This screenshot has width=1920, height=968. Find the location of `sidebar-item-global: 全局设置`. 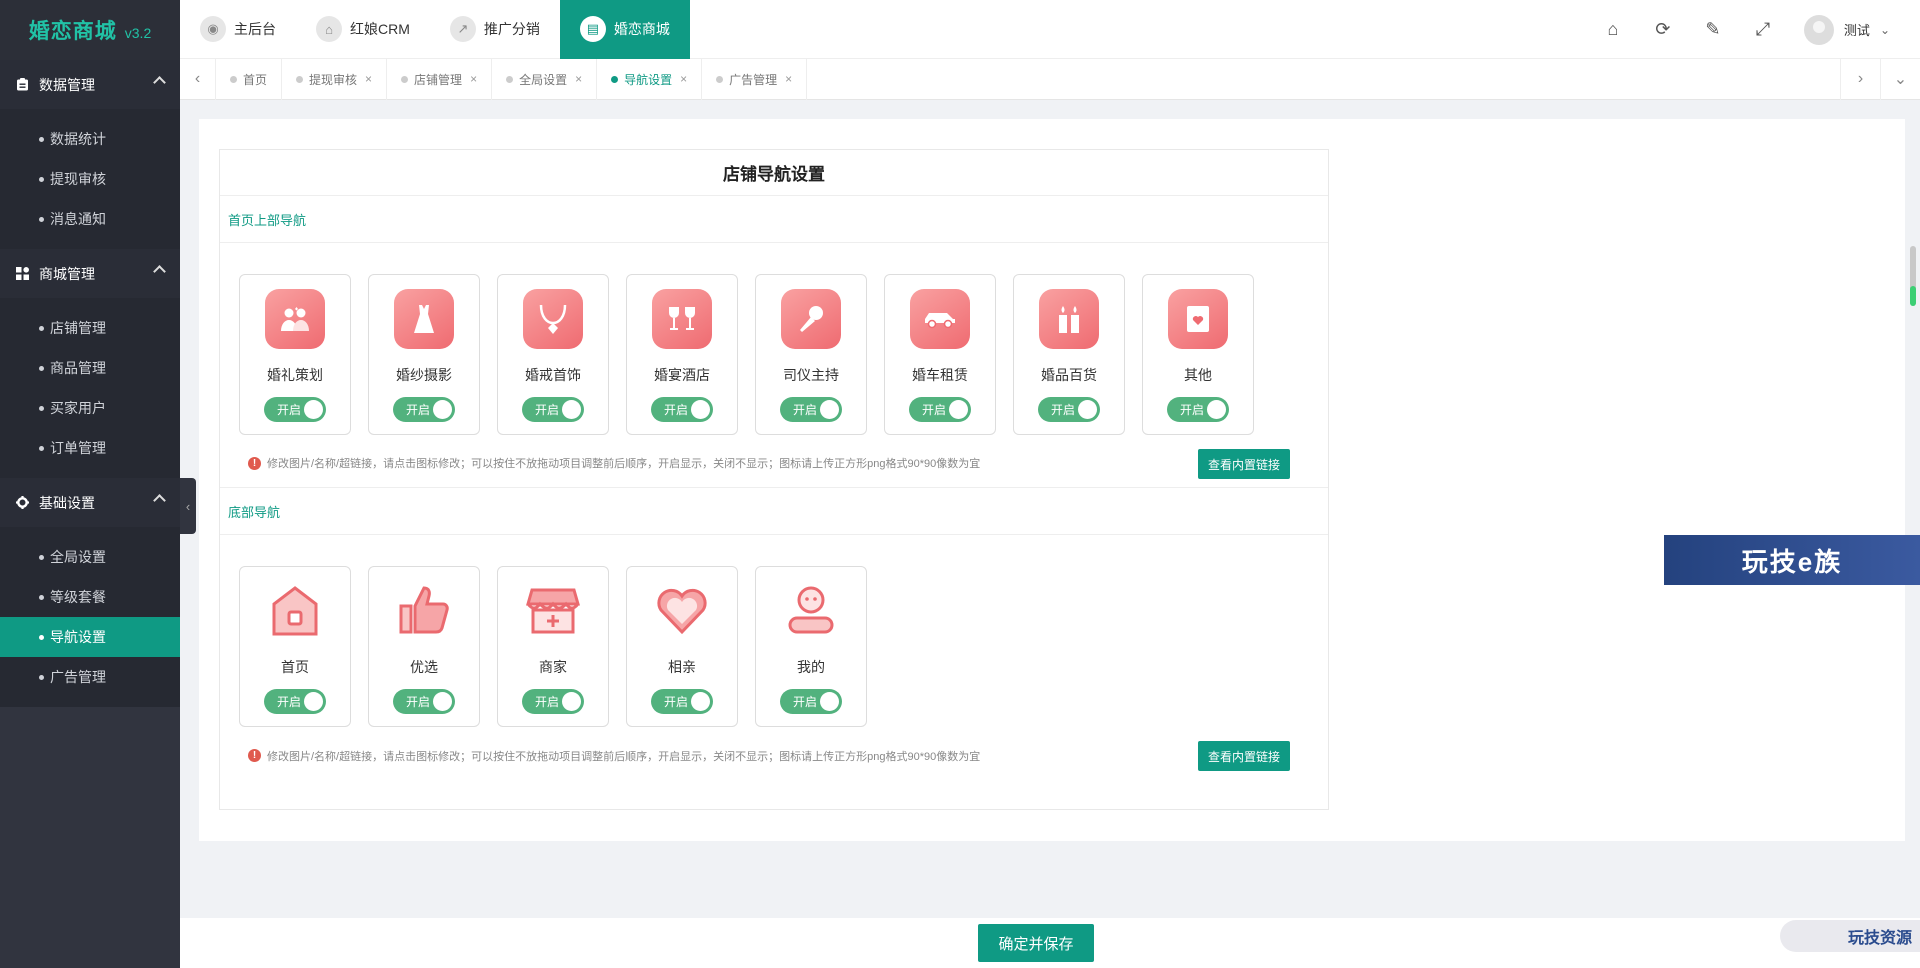

sidebar-item-global: 全局设置 is located at coordinates (90, 557).